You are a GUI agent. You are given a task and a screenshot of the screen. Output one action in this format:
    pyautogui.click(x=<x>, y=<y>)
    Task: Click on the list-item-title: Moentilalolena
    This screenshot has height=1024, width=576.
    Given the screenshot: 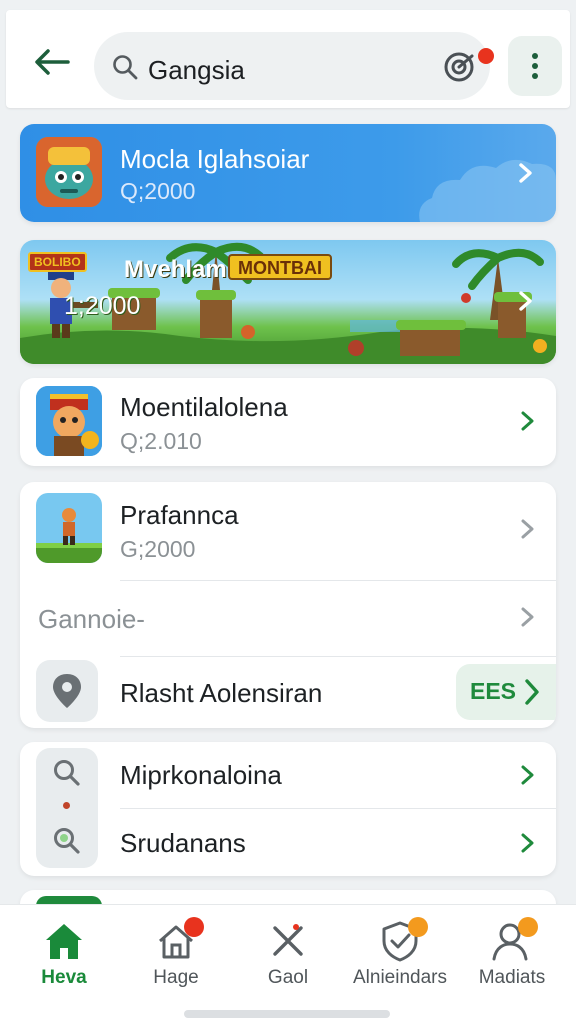 What is the action you would take?
    pyautogui.click(x=204, y=407)
    